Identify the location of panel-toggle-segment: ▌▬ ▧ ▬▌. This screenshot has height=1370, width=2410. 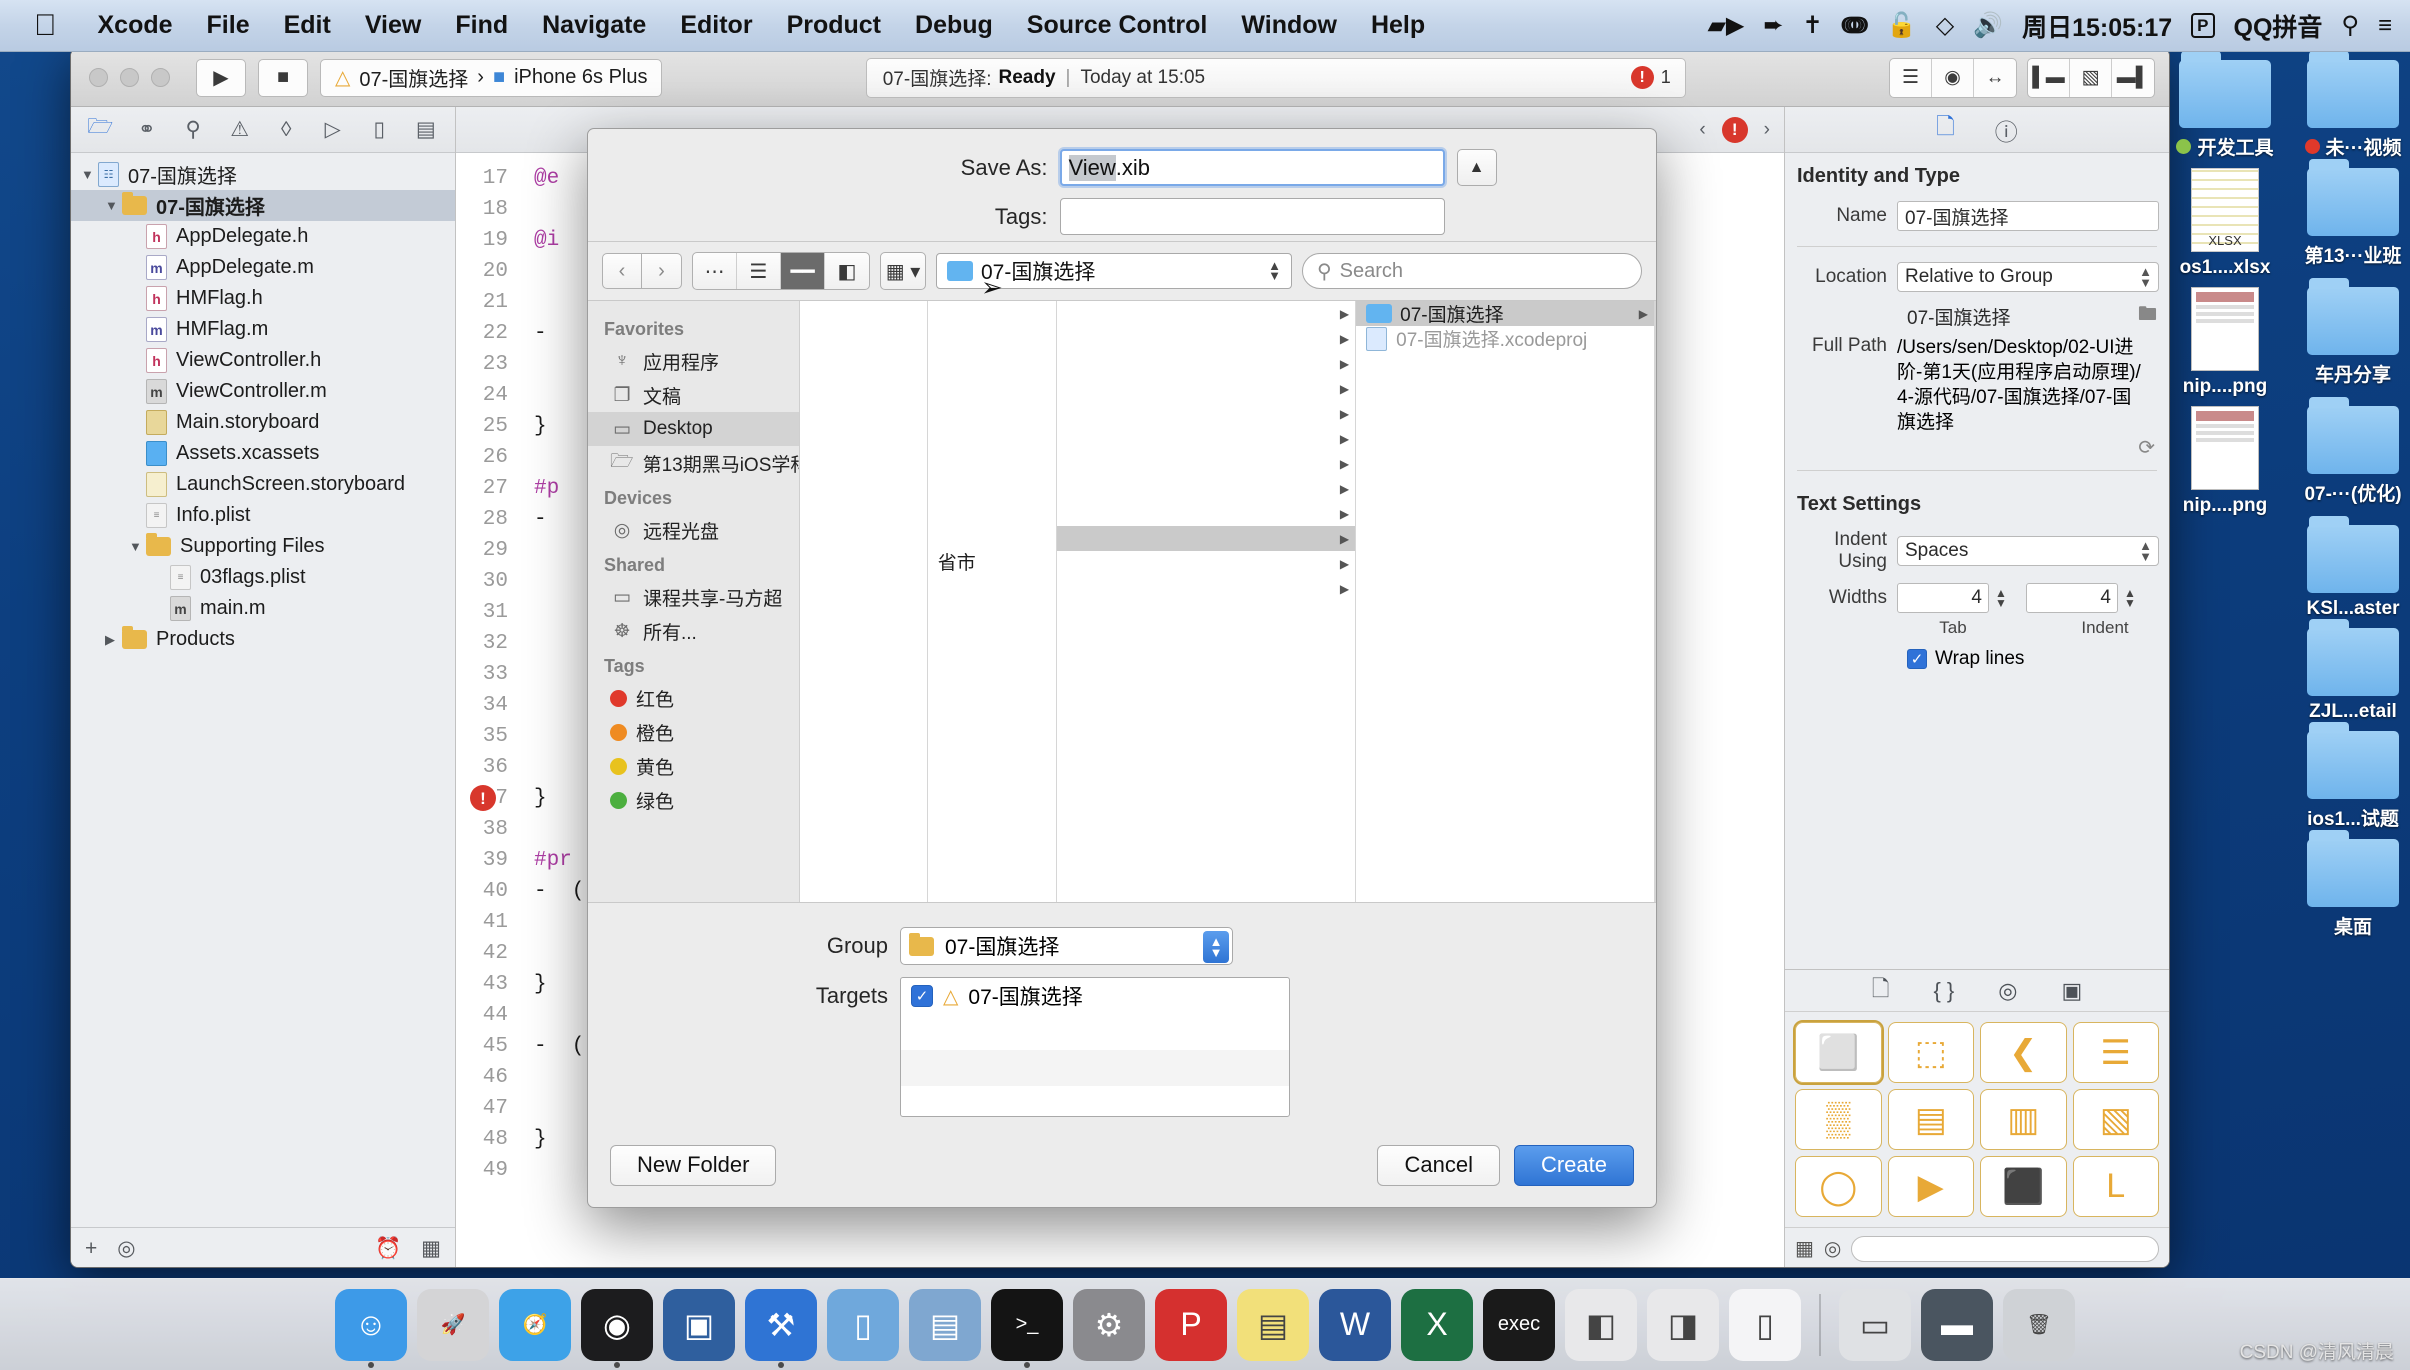
(2091, 77).